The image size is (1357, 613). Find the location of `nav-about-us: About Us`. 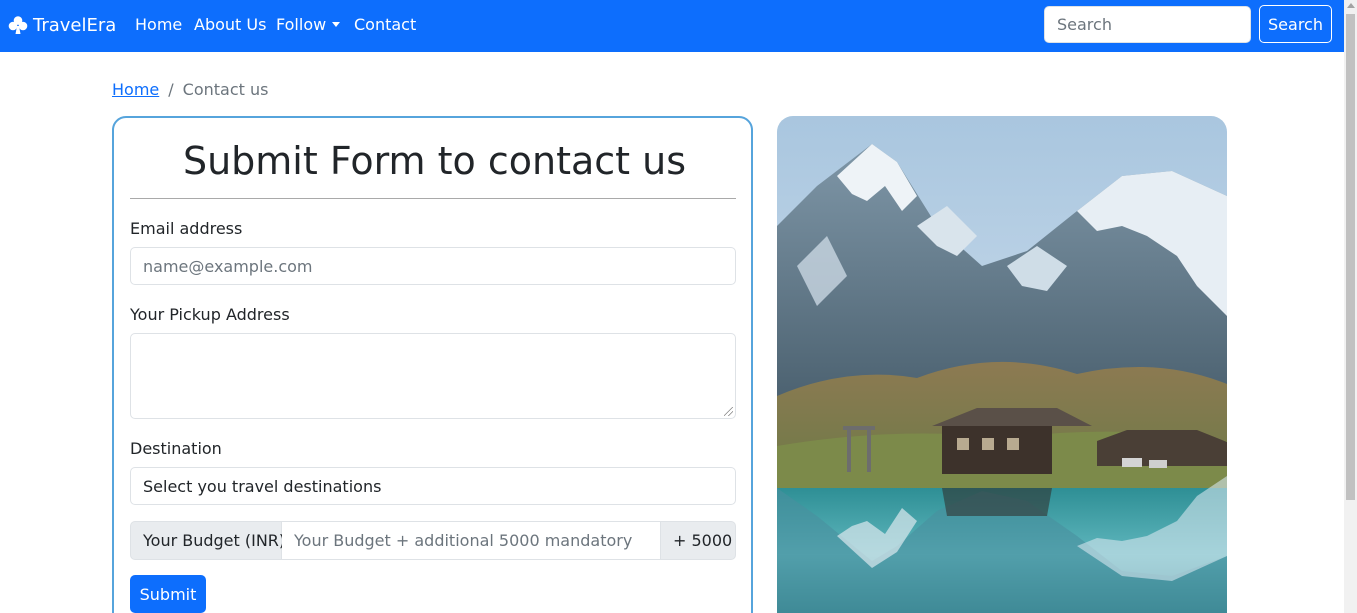

nav-about-us: About Us is located at coordinates (230, 25).